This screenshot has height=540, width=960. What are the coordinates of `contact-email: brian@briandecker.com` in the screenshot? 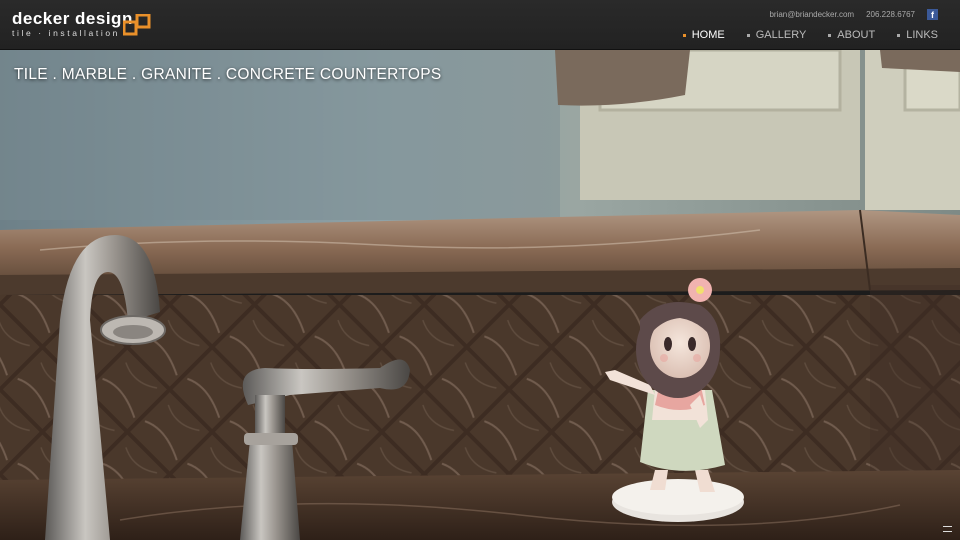 It's located at (811, 14).